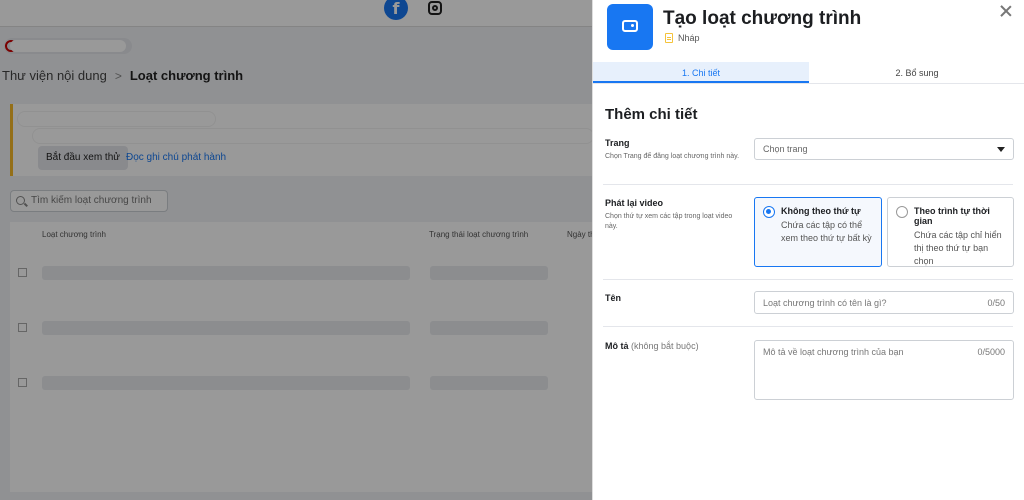 This screenshot has width=1024, height=500. I want to click on description-placeholder: Mô tả về loạt chương trình của bạn, so click(833, 352).